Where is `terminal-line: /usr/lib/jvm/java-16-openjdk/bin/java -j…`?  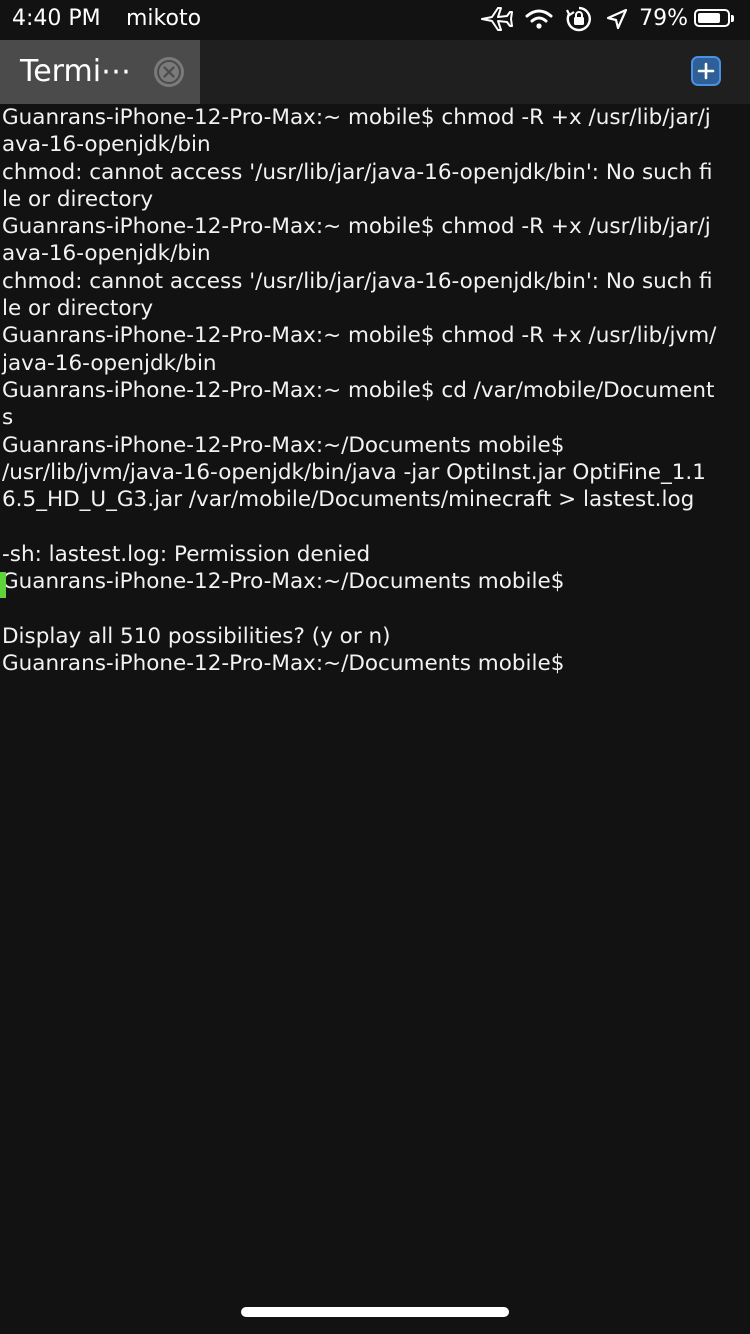 terminal-line: /usr/lib/jvm/java-16-openjdk/bin/java -j… is located at coordinates (354, 472).